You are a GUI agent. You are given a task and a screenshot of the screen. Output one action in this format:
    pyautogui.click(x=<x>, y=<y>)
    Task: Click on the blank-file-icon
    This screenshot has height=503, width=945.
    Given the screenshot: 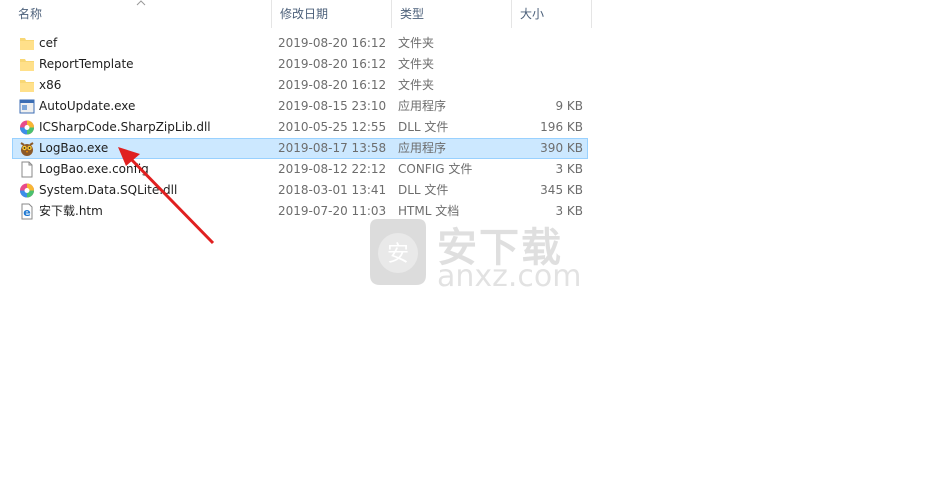 What is the action you would take?
    pyautogui.click(x=27, y=169)
    